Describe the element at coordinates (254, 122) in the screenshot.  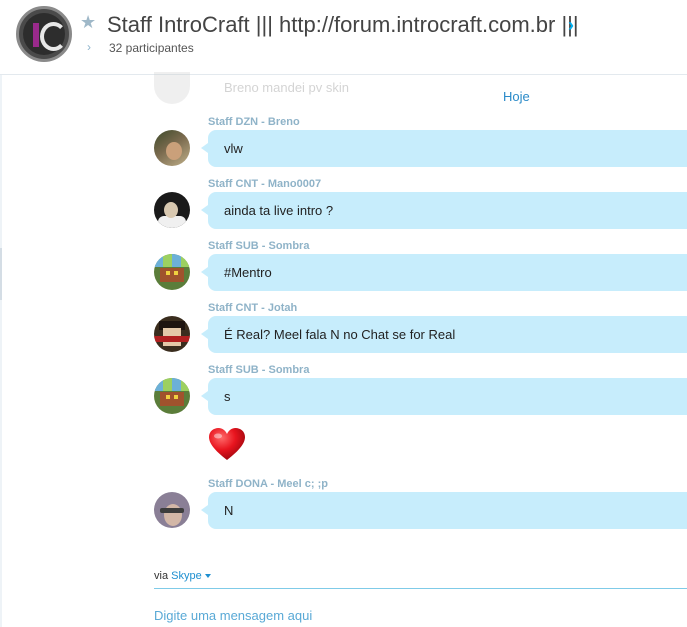
I see `message-sender: Staff DZN - Breno` at that location.